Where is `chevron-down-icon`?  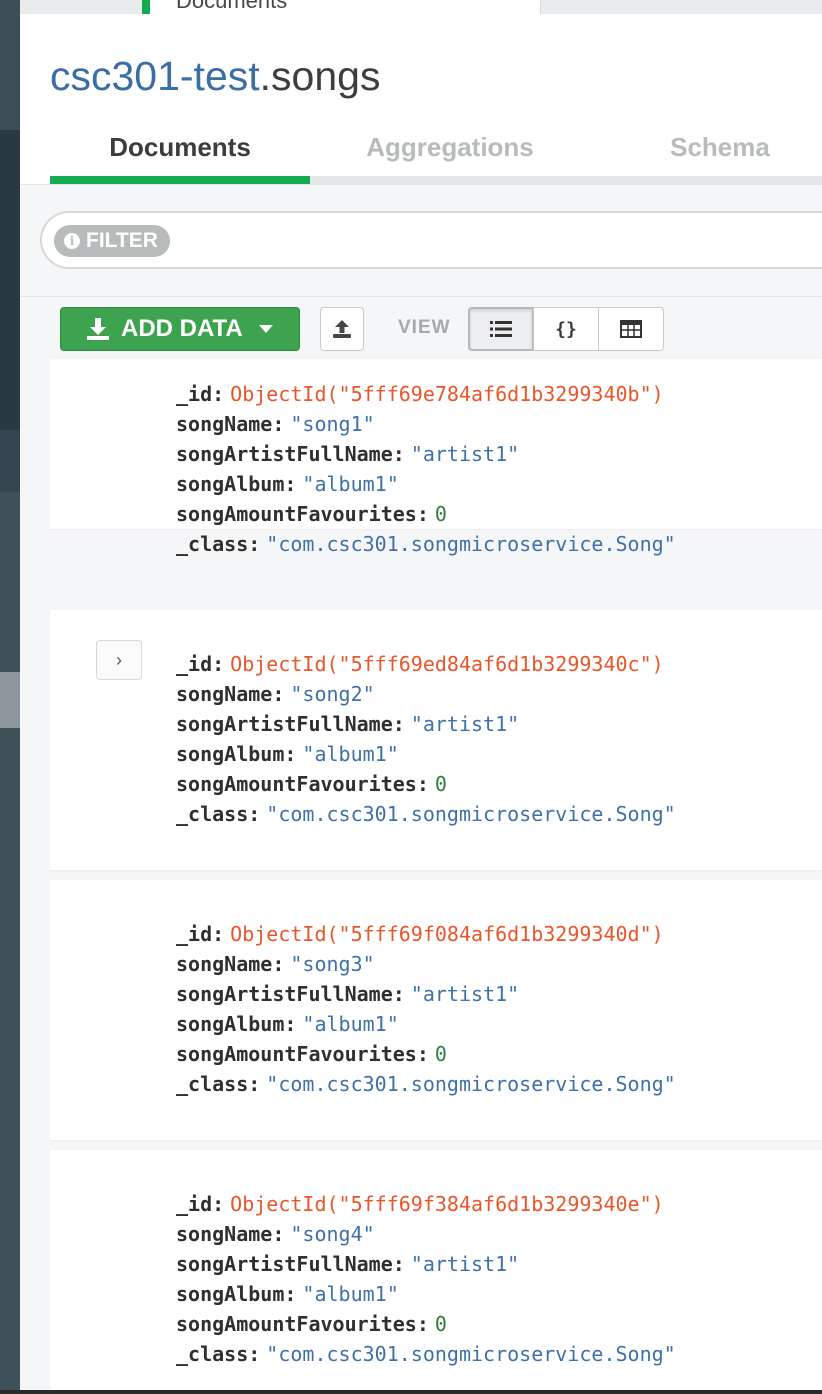
chevron-down-icon is located at coordinates (265, 329).